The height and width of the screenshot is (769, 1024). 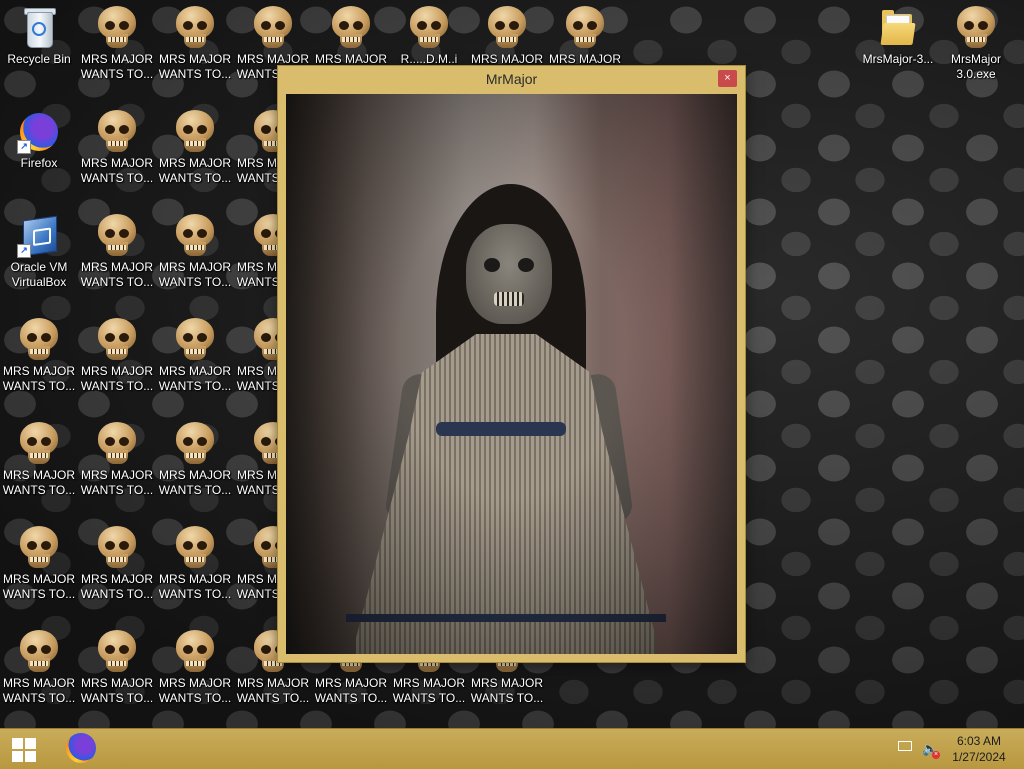 I want to click on mrsmajor-exe: MrsMajor 3.0.exe, so click(x=976, y=48).